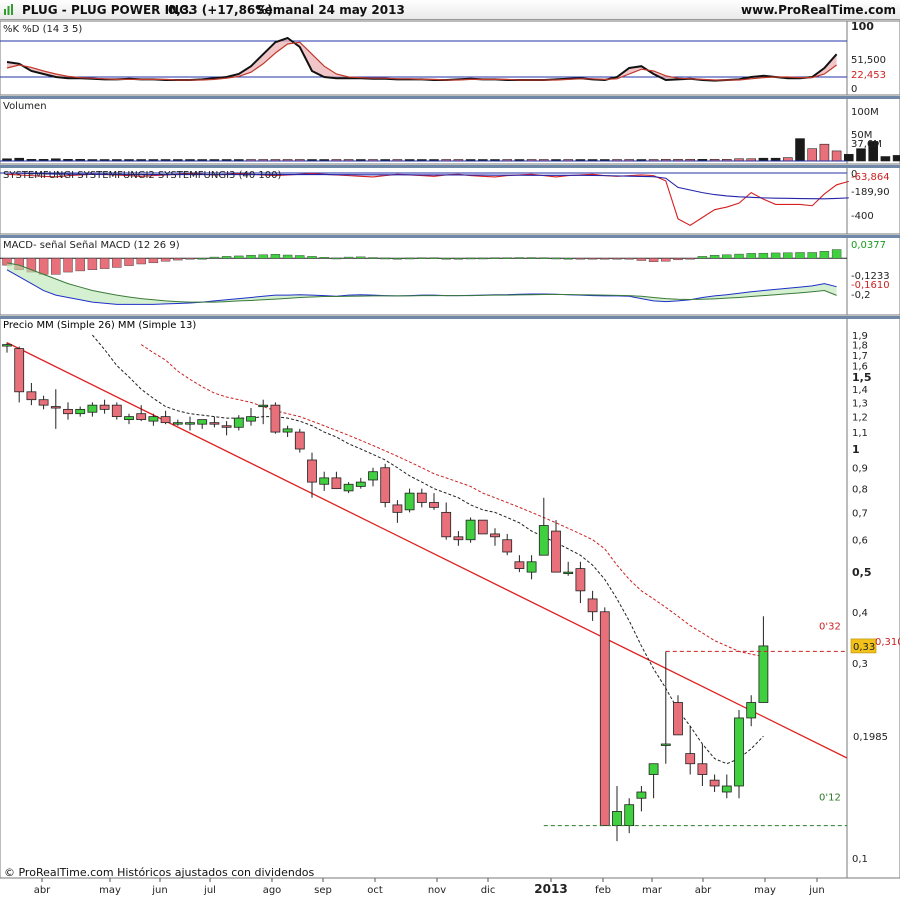 Image resolution: width=900 pixels, height=900 pixels. I want to click on volume-panel-frame, so click(424, 131).